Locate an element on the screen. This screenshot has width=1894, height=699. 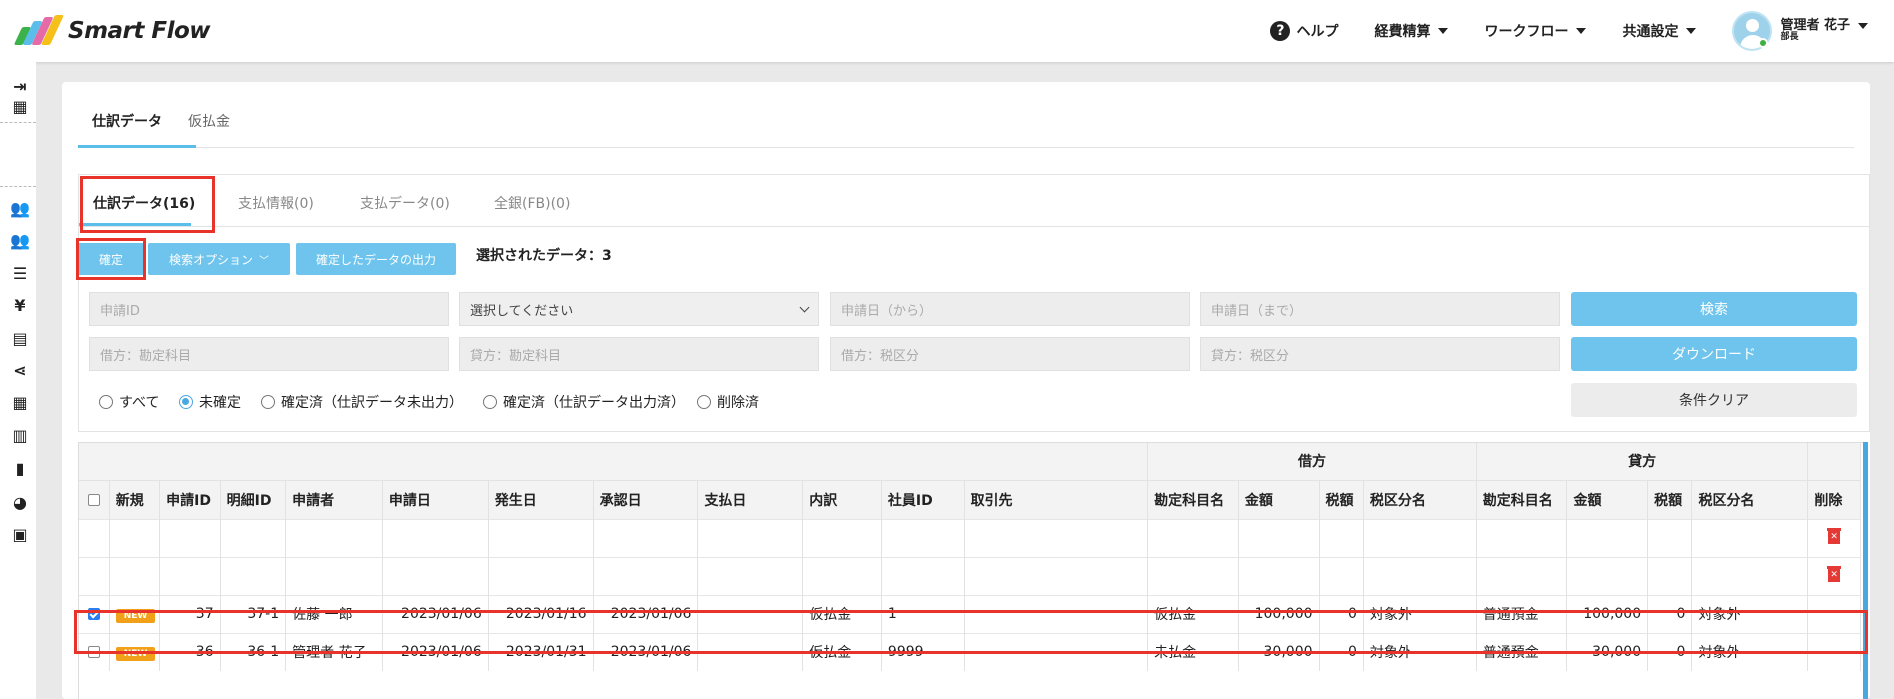
subtab-payment-info: 支払情報(0) is located at coordinates (276, 203).